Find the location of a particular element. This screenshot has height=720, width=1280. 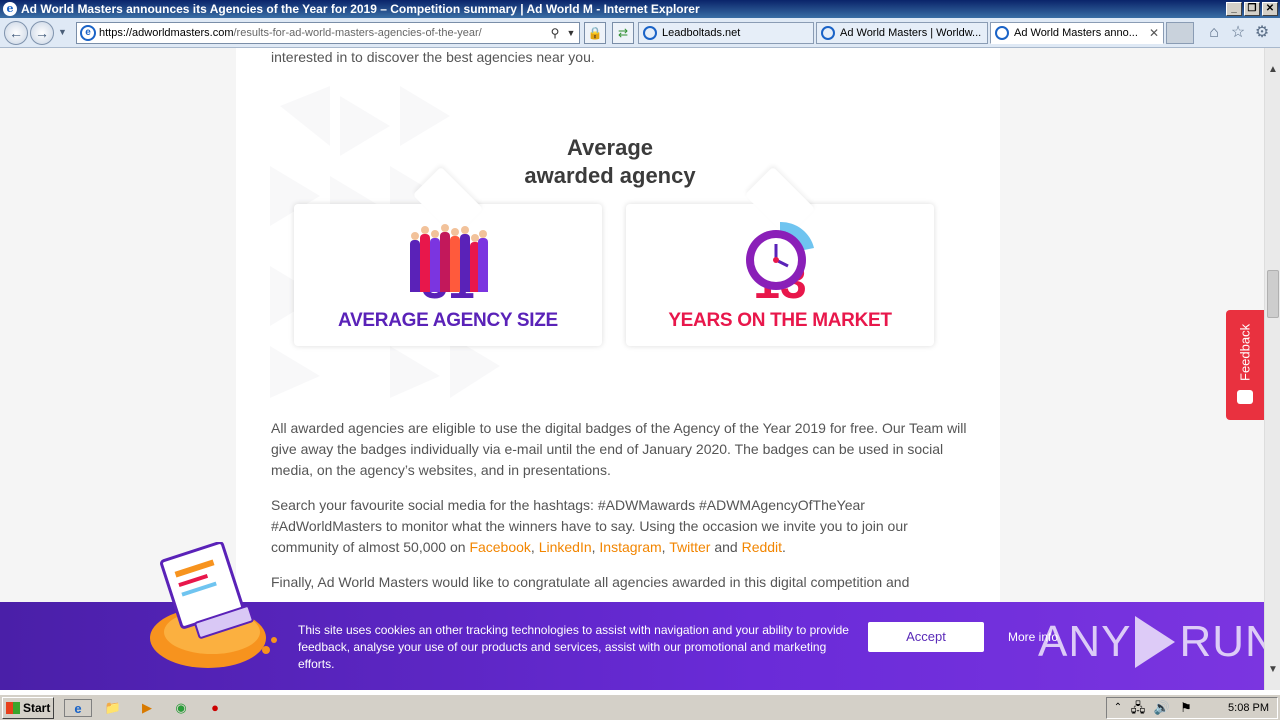

taskbar: Start e 📁 ▶ ◉ ● ⌃ 🖧 🔊 ⚑ 5:08 PM is located at coordinates (640, 707).